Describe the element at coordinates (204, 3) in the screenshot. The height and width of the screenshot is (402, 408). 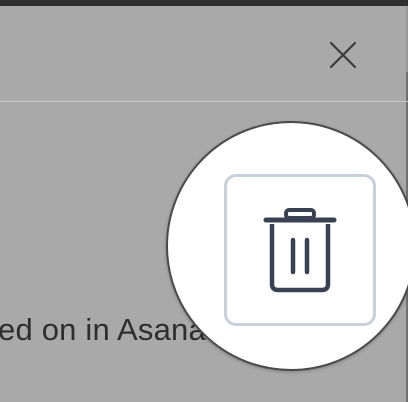
I see `window-top-edge` at that location.